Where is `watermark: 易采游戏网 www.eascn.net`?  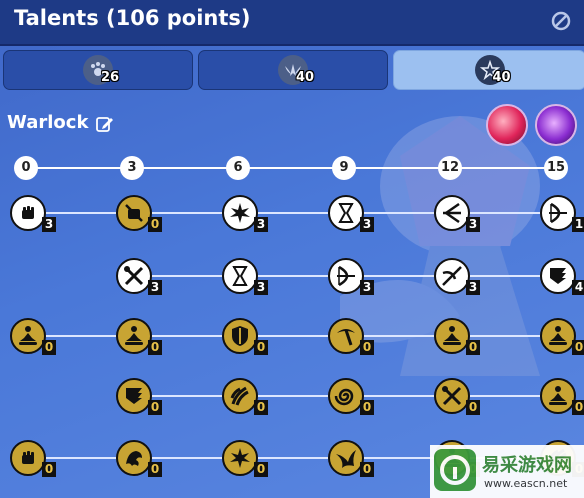
watermark: 易采游戏网 www.eascn.net is located at coordinates (507, 471).